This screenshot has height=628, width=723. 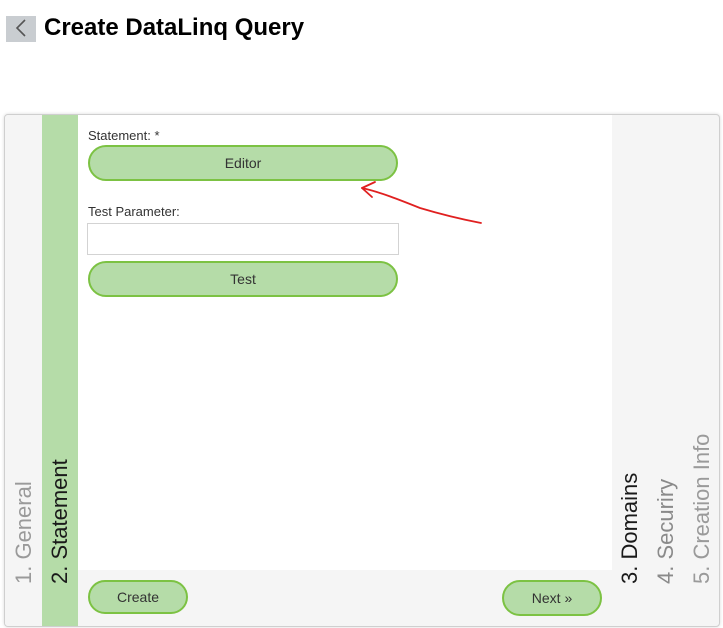 What do you see at coordinates (552, 598) in the screenshot?
I see `next-button: Next »` at bounding box center [552, 598].